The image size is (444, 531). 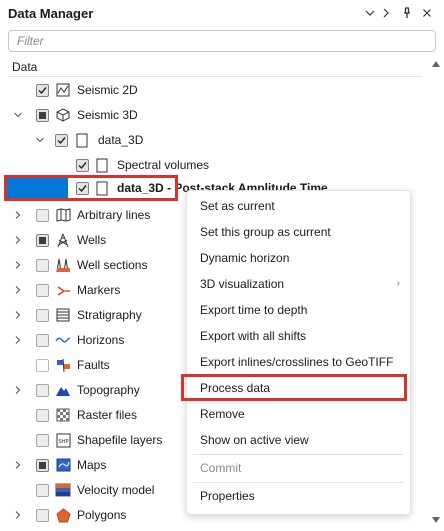 I want to click on tree-item-label: Wells, so click(x=92, y=240).